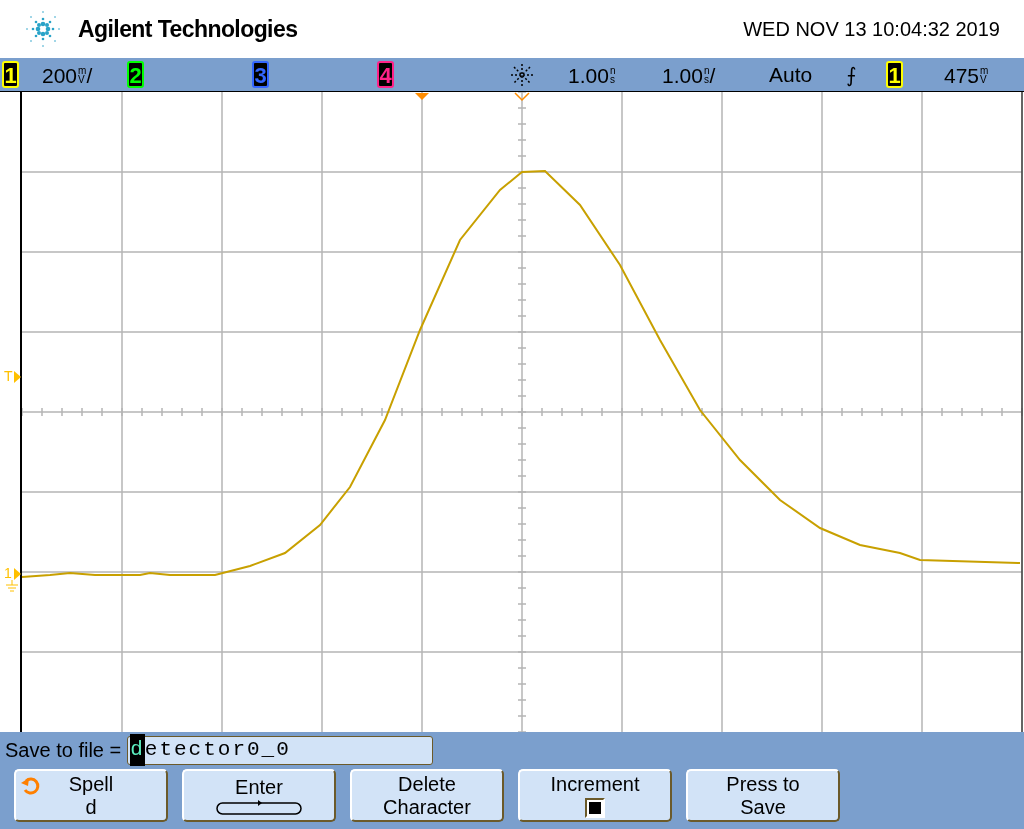  I want to click on logo-icon, so click(43, 29).